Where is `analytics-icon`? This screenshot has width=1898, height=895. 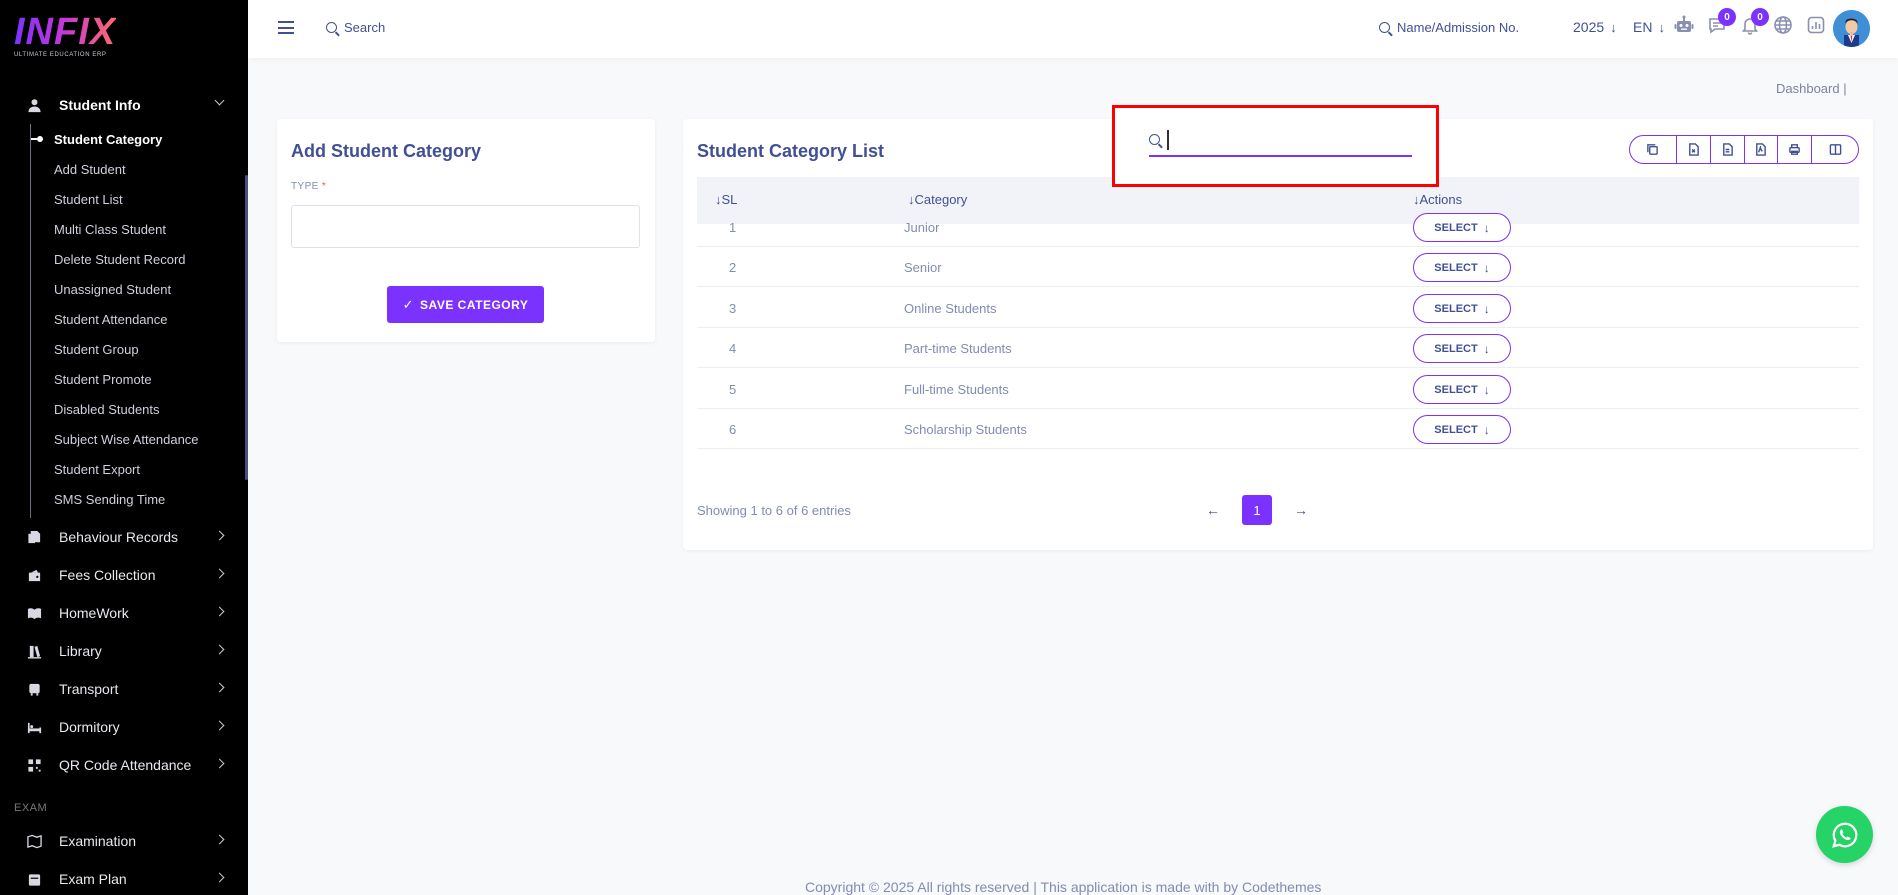 analytics-icon is located at coordinates (1816, 25).